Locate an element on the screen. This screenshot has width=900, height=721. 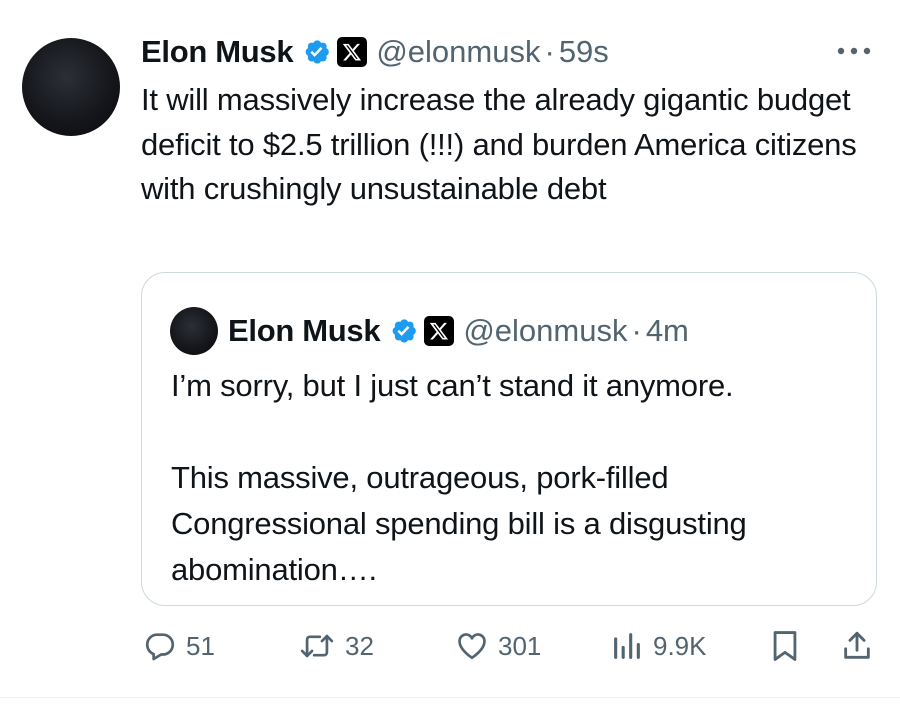
share-icon is located at coordinates (857, 645).